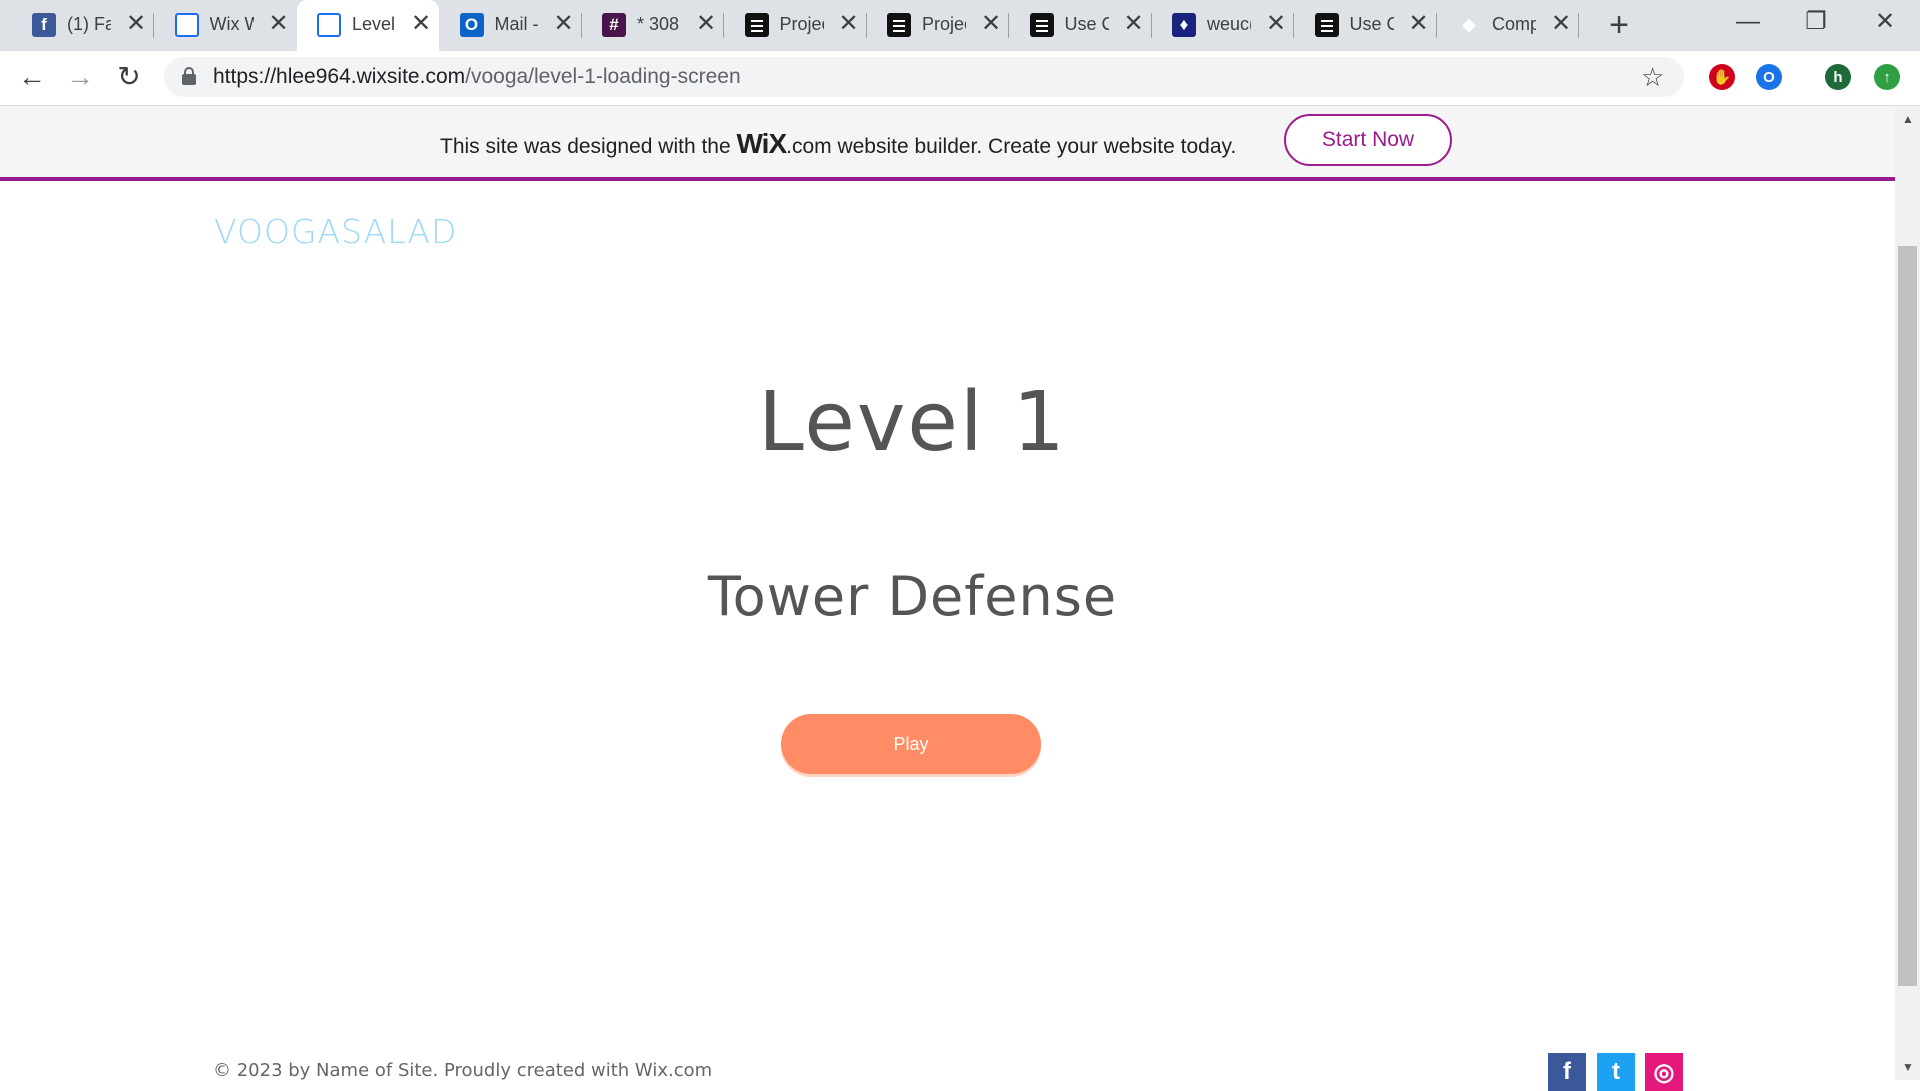 The width and height of the screenshot is (1920, 1091). I want to click on profile-avatar-icon: h, so click(1838, 77).